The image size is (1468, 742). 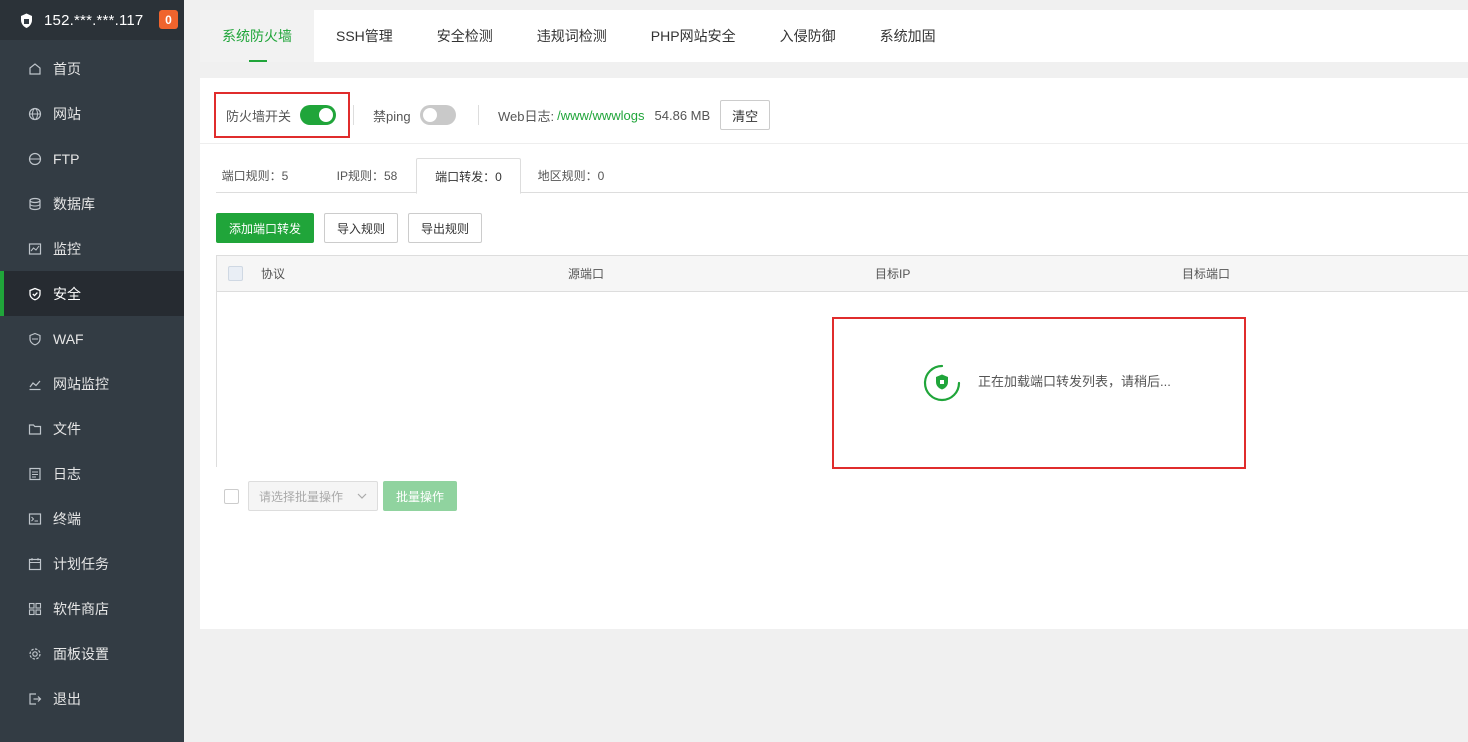 What do you see at coordinates (600, 115) in the screenshot?
I see `weblog-path-link: /www/wwwlogs` at bounding box center [600, 115].